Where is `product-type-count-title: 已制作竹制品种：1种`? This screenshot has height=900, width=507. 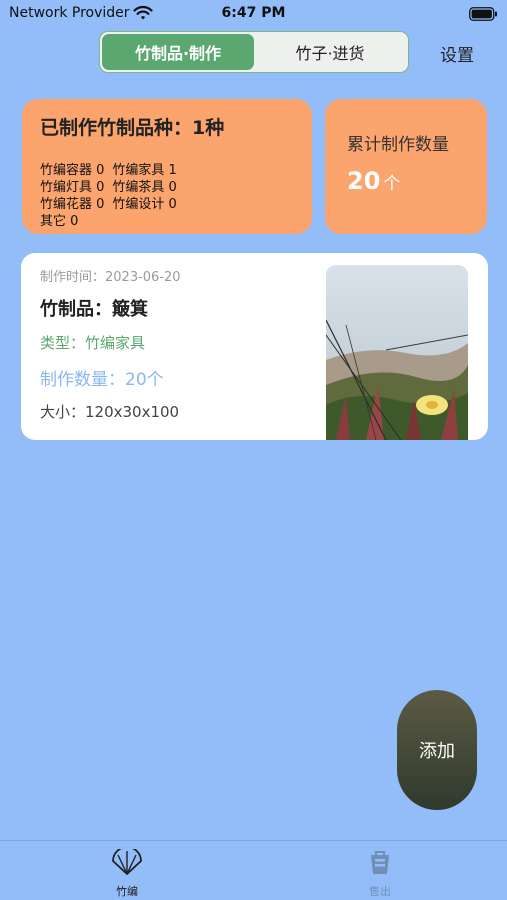 product-type-count-title: 已制作竹制品种：1种 is located at coordinates (132, 128).